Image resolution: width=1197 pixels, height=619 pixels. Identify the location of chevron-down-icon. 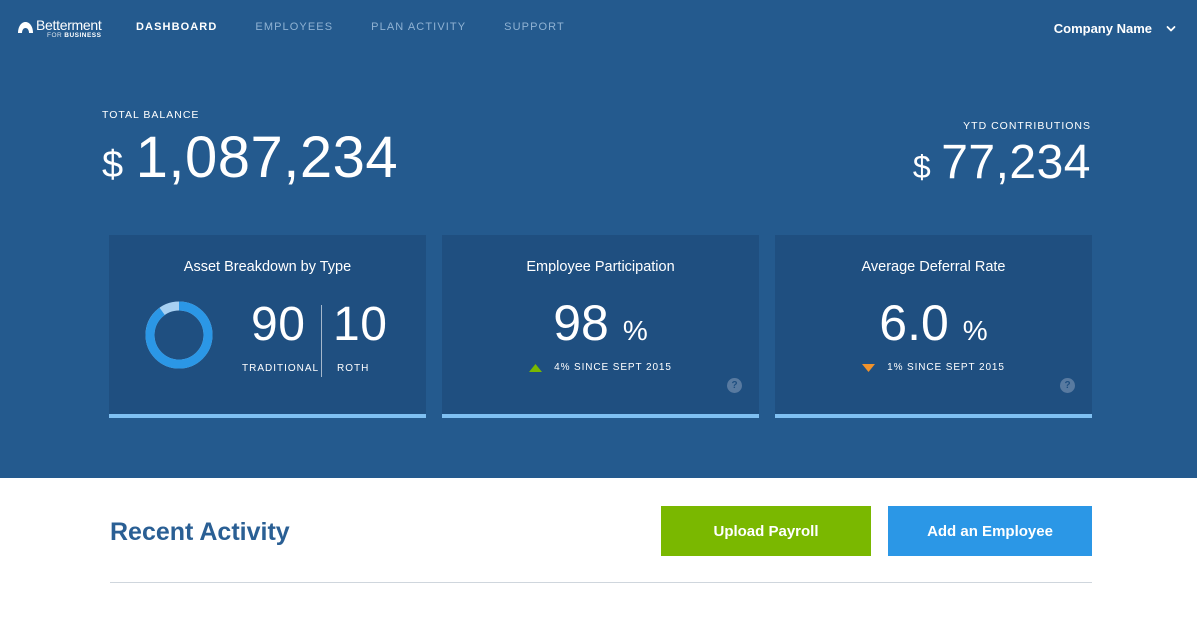
(1171, 28).